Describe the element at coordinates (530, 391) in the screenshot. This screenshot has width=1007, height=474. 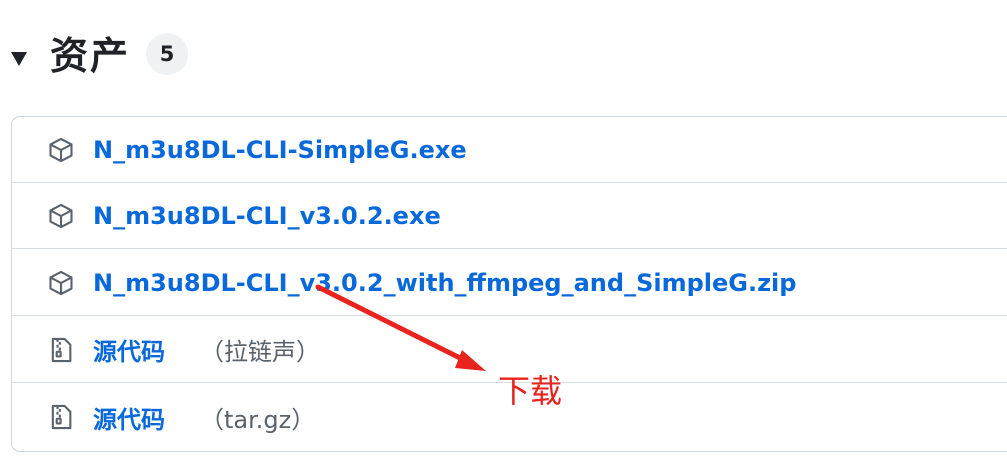
I see `download-annotation-label: 下载` at that location.